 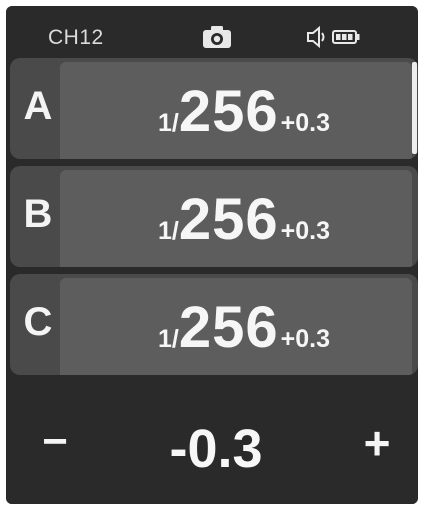 What do you see at coordinates (414, 108) in the screenshot?
I see `scroll-indicator` at bounding box center [414, 108].